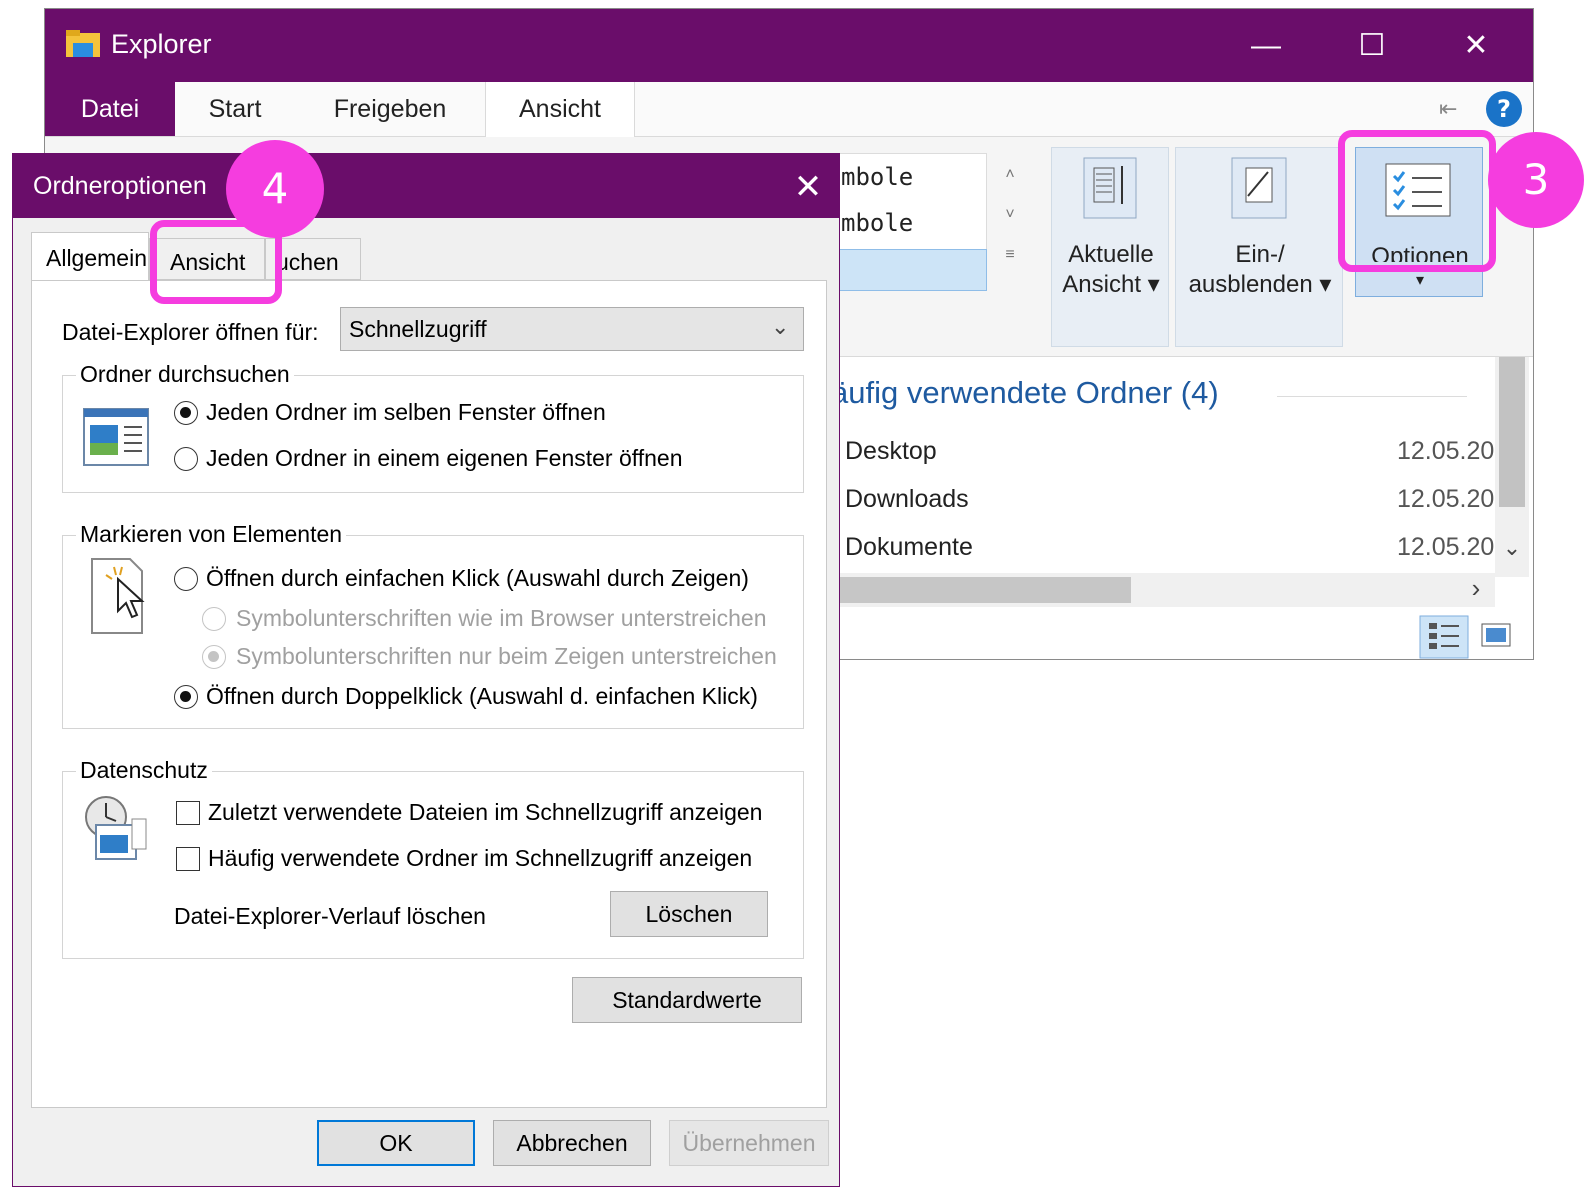  I want to click on close-button: ✕, so click(1476, 46).